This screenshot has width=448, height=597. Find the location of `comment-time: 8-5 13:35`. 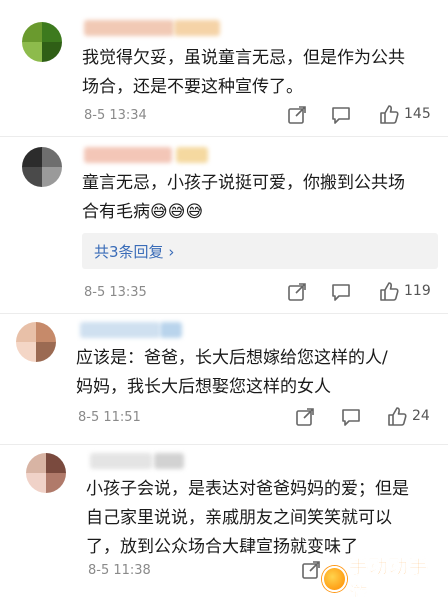

comment-time: 8-5 13:35 is located at coordinates (115, 292).